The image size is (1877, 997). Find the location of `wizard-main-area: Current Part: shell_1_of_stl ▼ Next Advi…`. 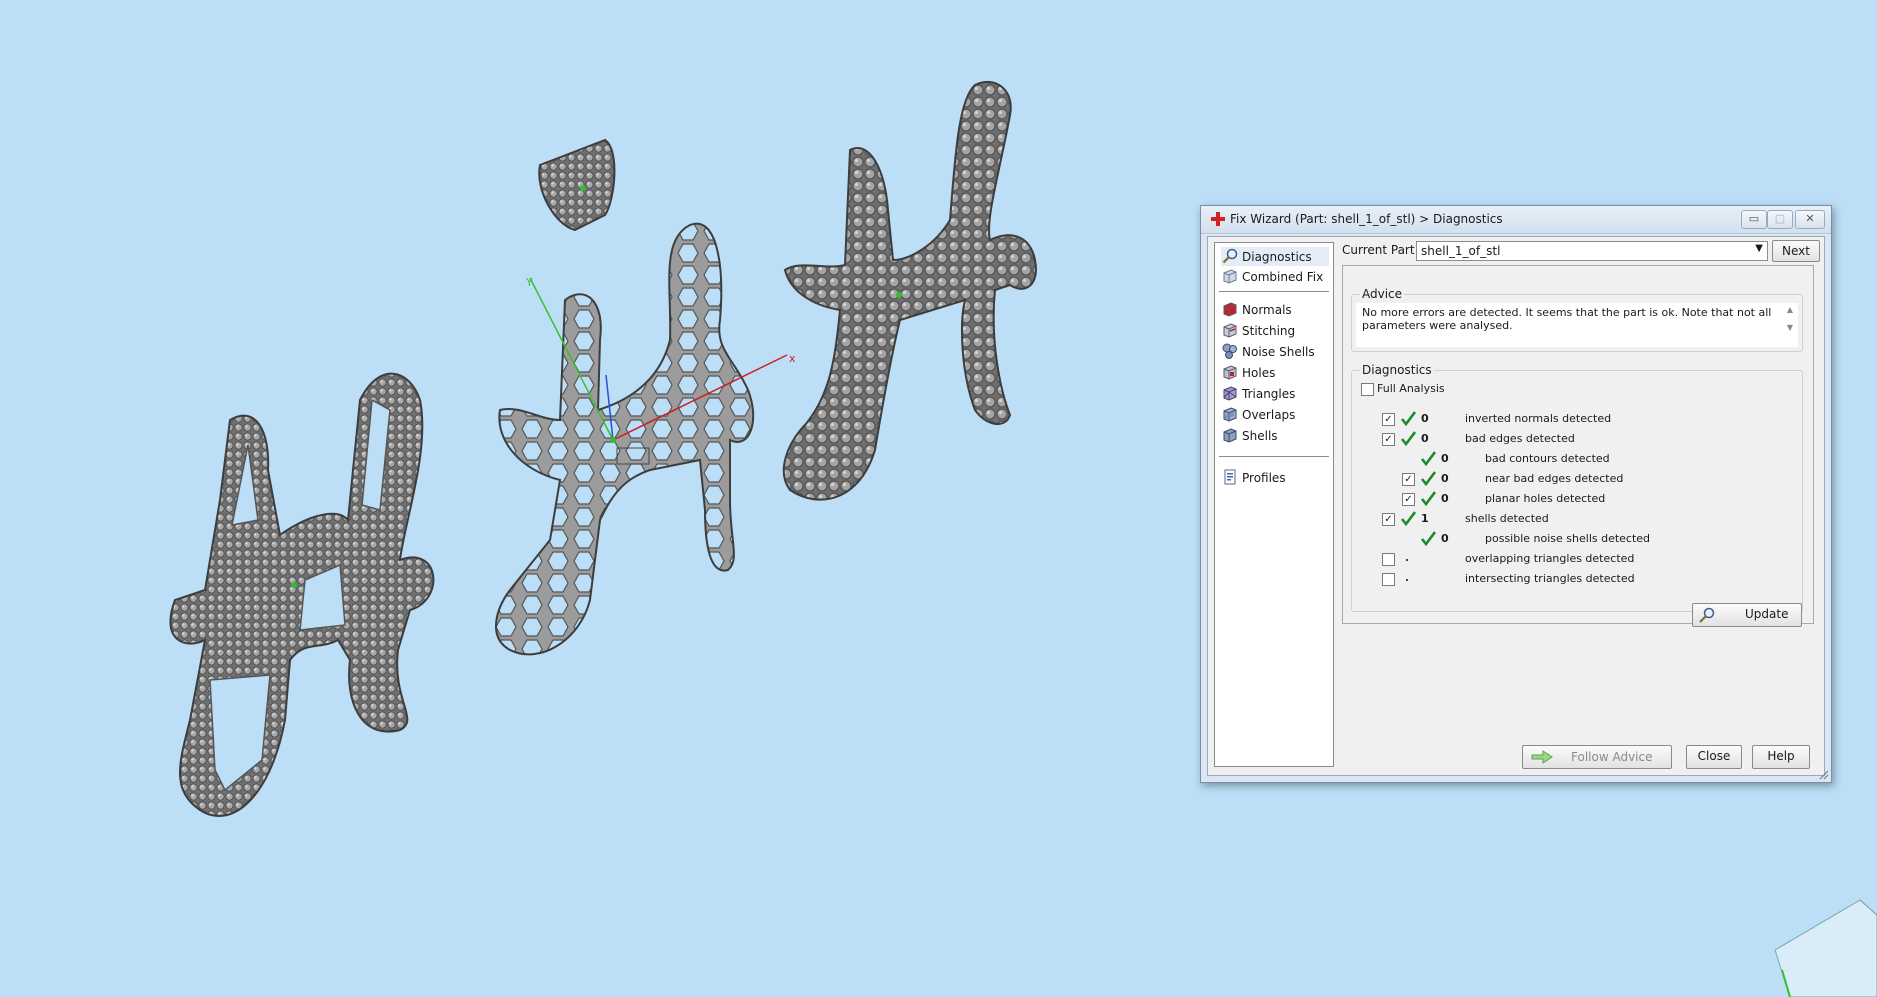

wizard-main-area: Current Part: shell_1_of_stl ▼ Next Advi… is located at coordinates (1582, 506).